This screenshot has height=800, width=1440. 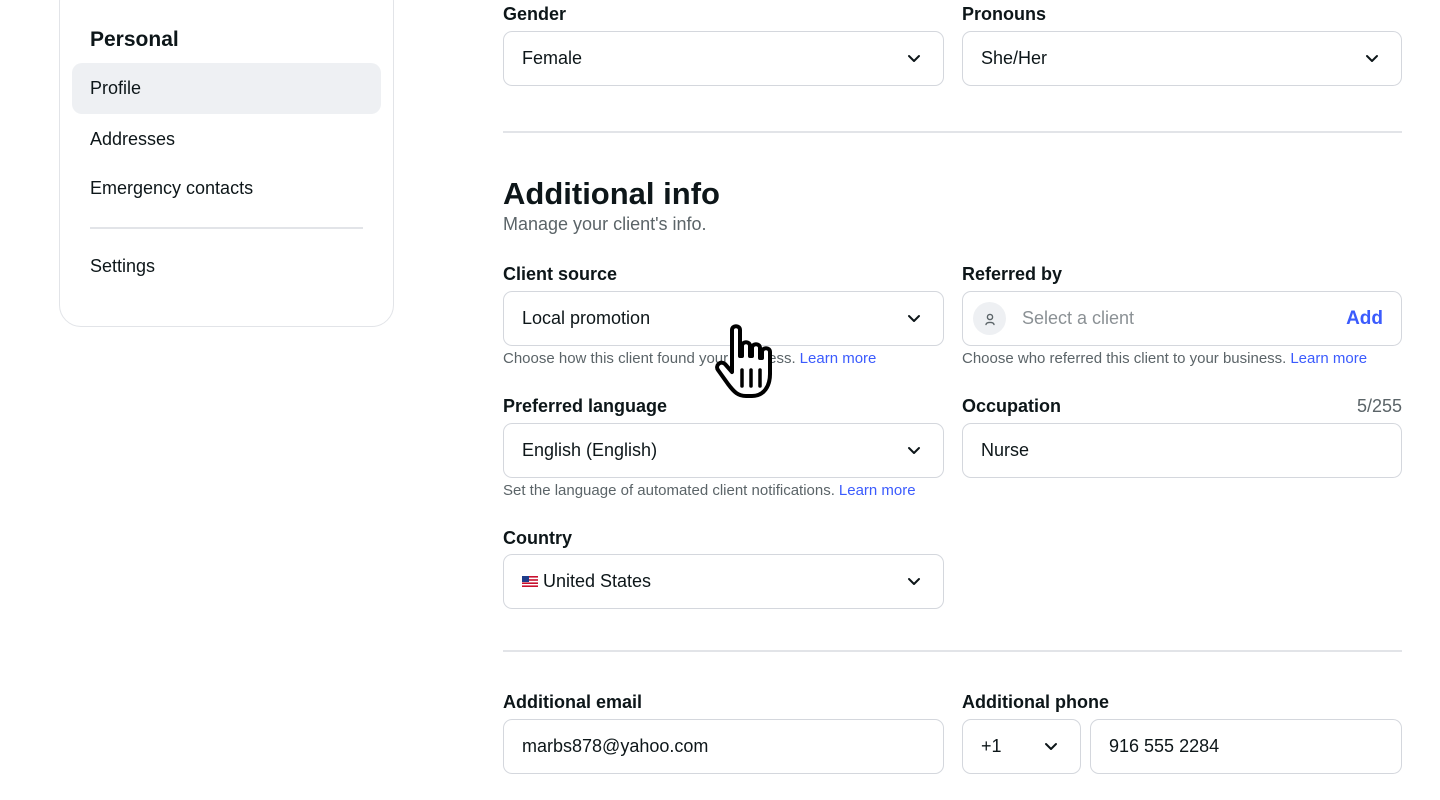 I want to click on additional-email-value: marbs878@yahoo.com, so click(x=615, y=746).